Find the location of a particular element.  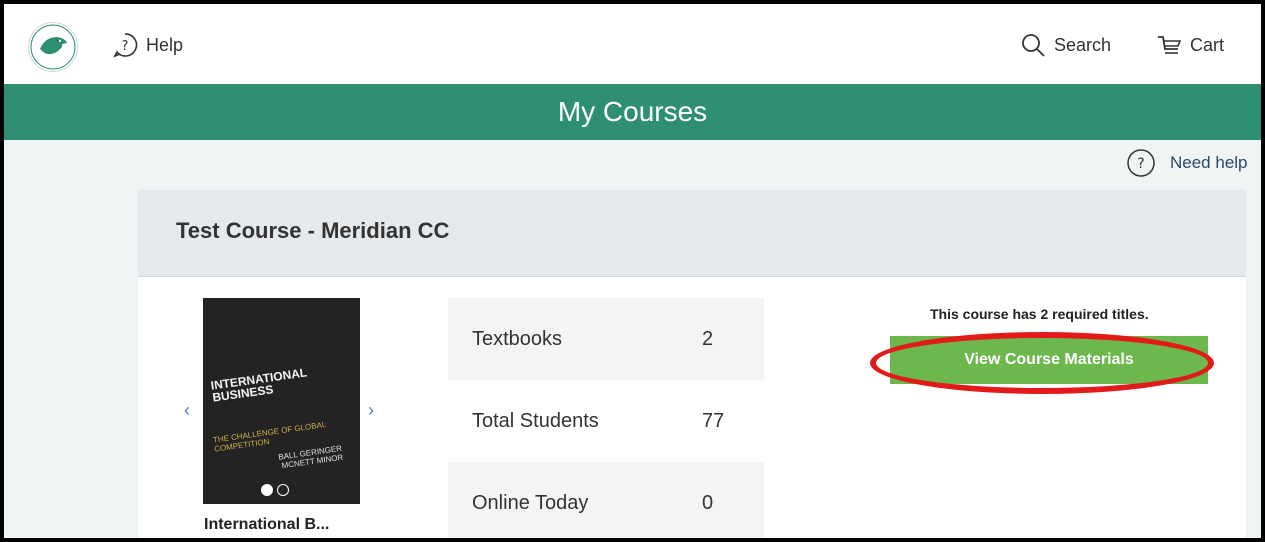

stat-textbooks: Textbooks 2 is located at coordinates (606, 339).